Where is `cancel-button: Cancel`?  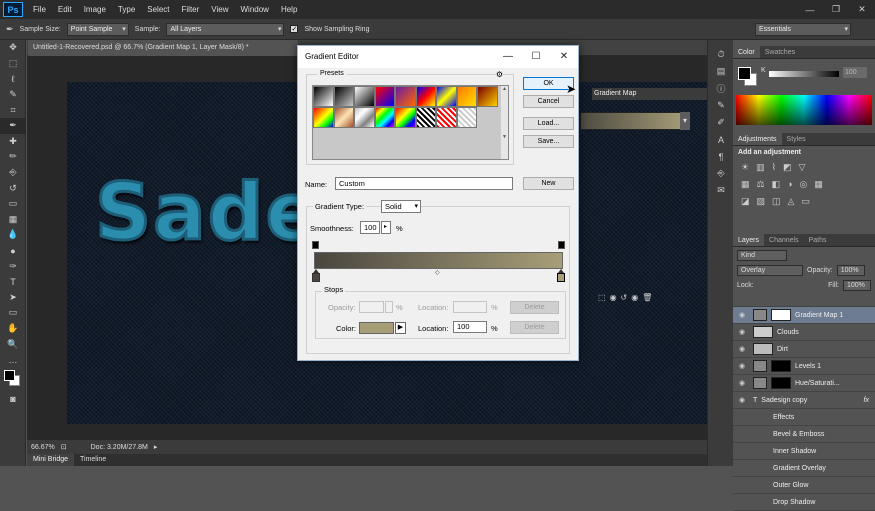 cancel-button: Cancel is located at coordinates (548, 101).